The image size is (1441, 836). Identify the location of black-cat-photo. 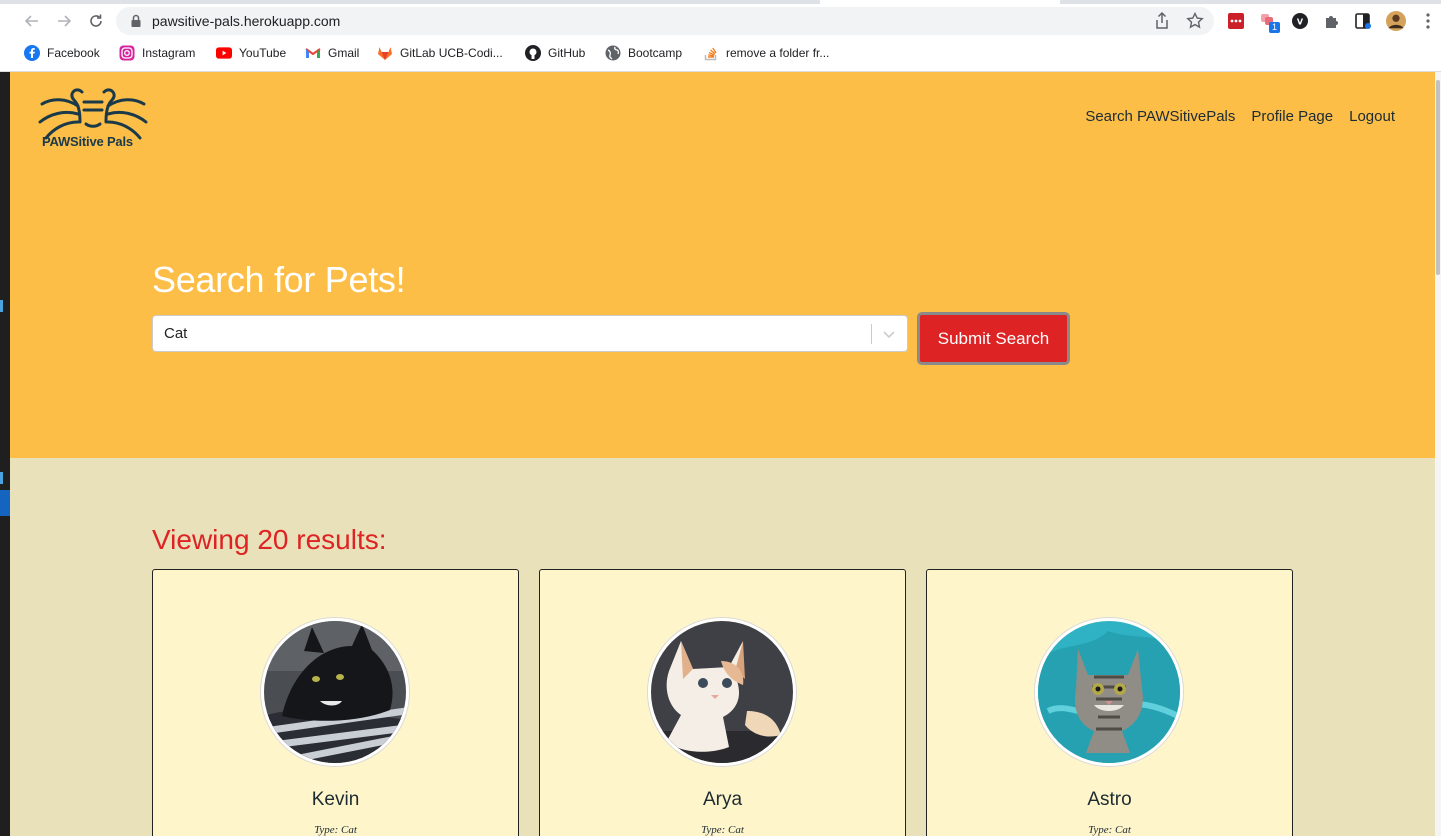
(335, 692).